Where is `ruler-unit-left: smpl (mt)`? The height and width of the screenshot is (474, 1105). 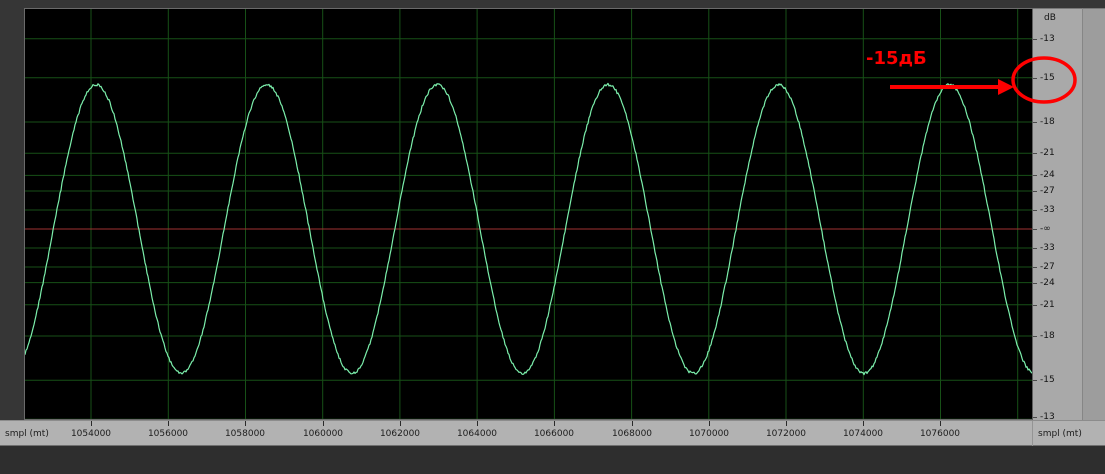 ruler-unit-left: smpl (mt) is located at coordinates (27, 434).